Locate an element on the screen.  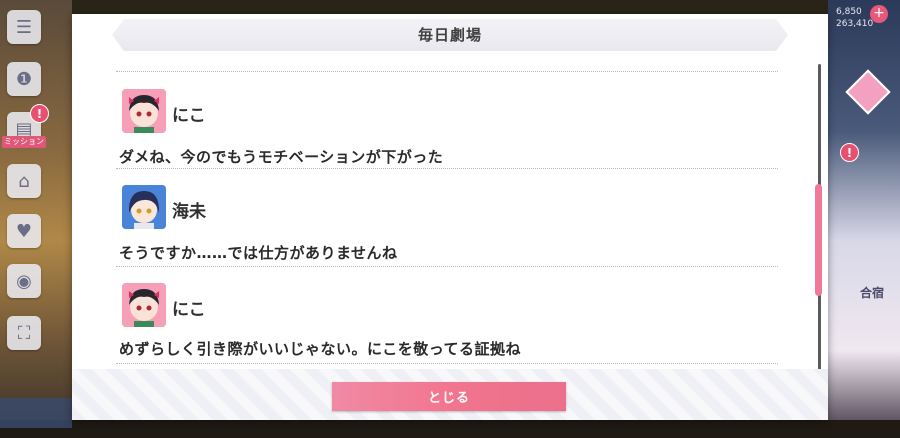
umi-avatar is located at coordinates (144, 207).